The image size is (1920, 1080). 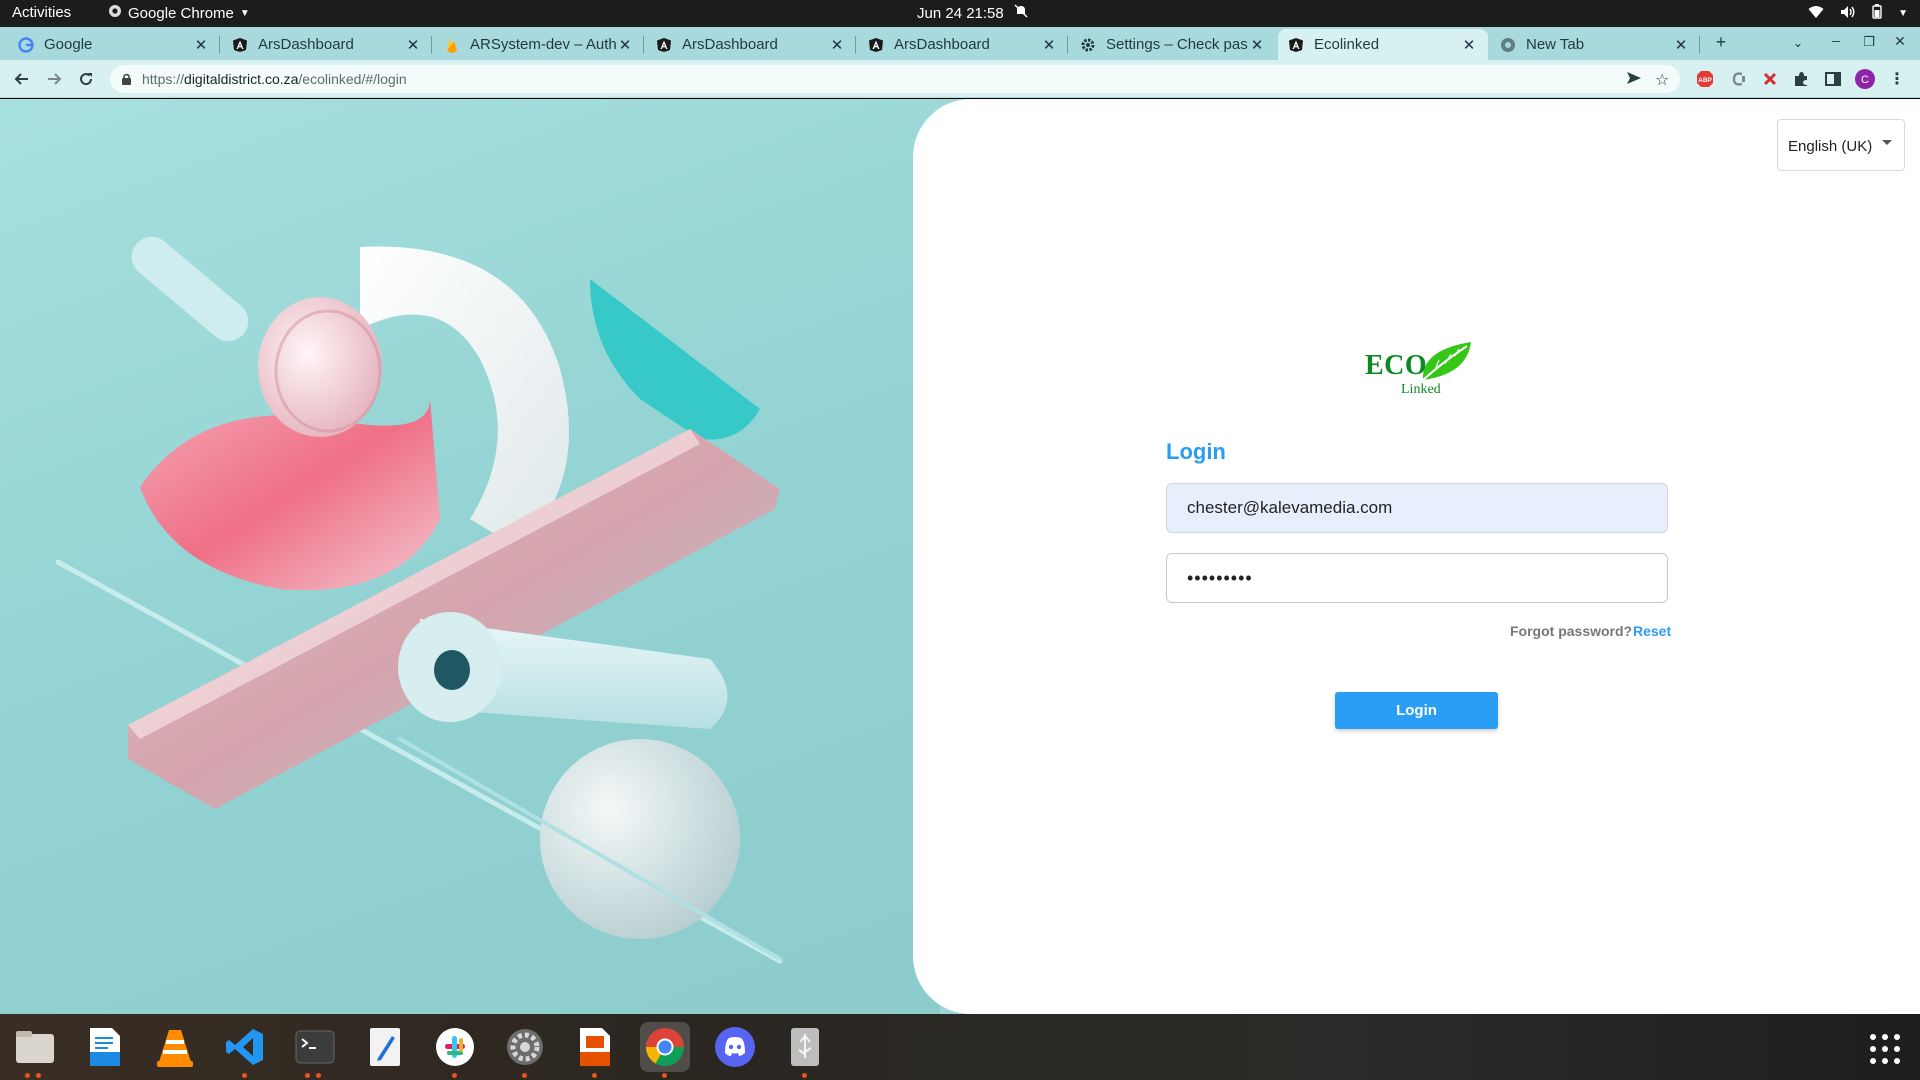 What do you see at coordinates (1652, 631) in the screenshot?
I see `reset-link: Reset` at bounding box center [1652, 631].